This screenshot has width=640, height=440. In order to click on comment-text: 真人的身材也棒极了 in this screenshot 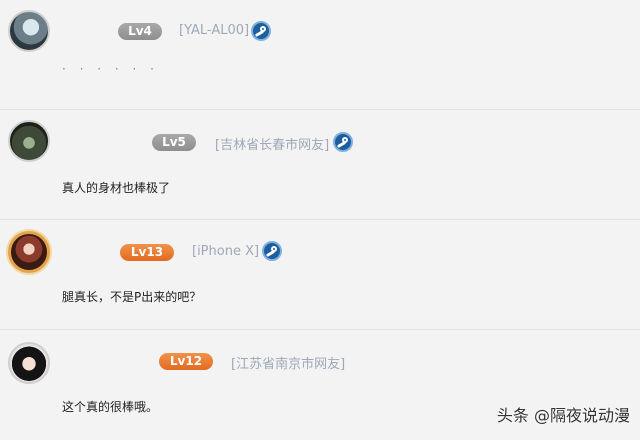, I will do `click(116, 188)`.